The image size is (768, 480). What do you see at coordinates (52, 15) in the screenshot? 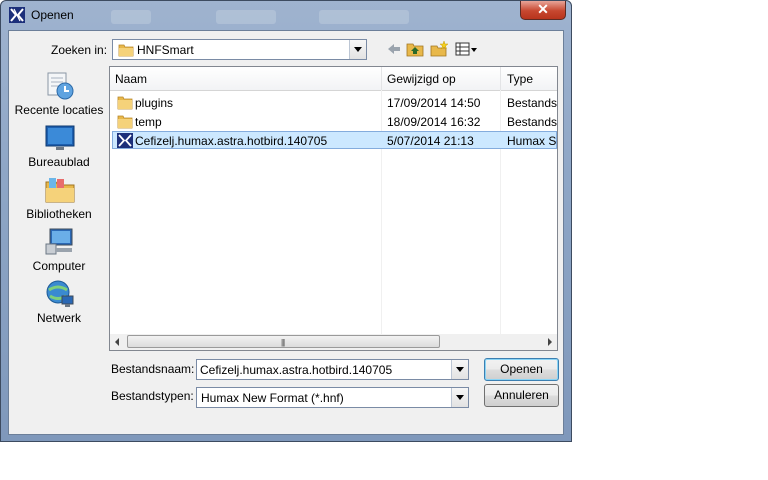
I see `window-title: Openen` at bounding box center [52, 15].